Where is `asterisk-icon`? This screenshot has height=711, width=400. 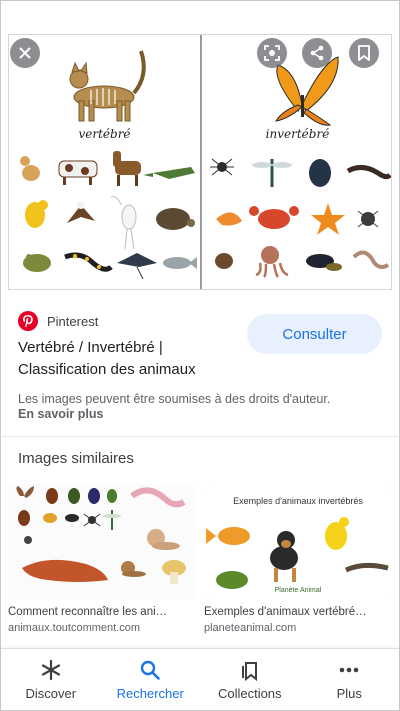
asterisk-icon is located at coordinates (50, 670).